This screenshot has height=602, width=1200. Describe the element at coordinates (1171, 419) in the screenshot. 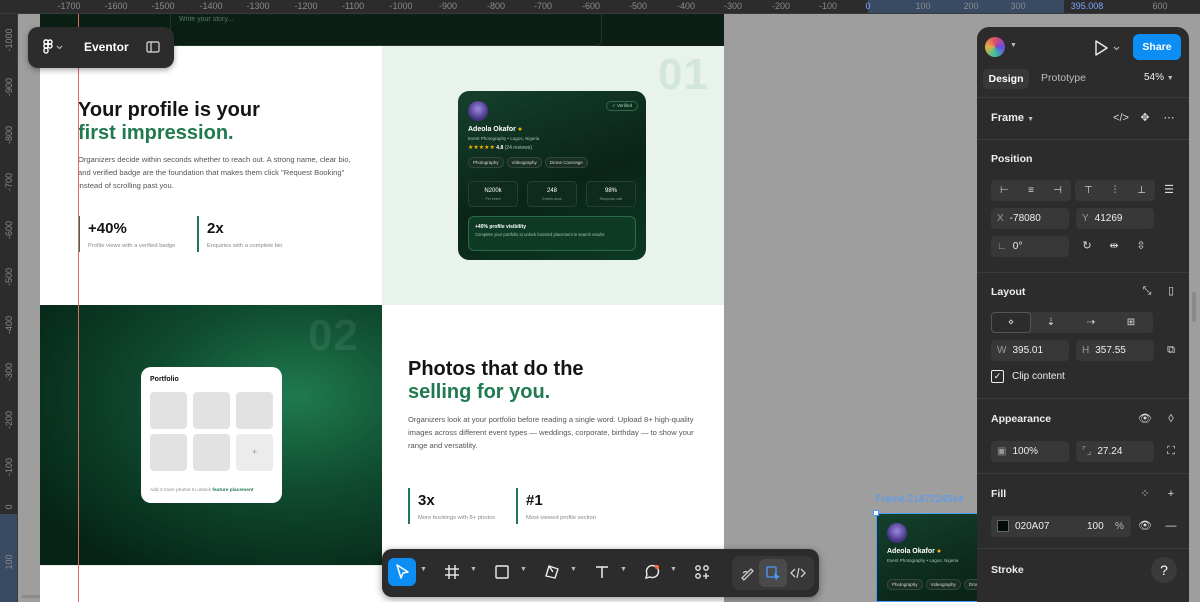

I see `blend-mode-icon: ◊` at that location.